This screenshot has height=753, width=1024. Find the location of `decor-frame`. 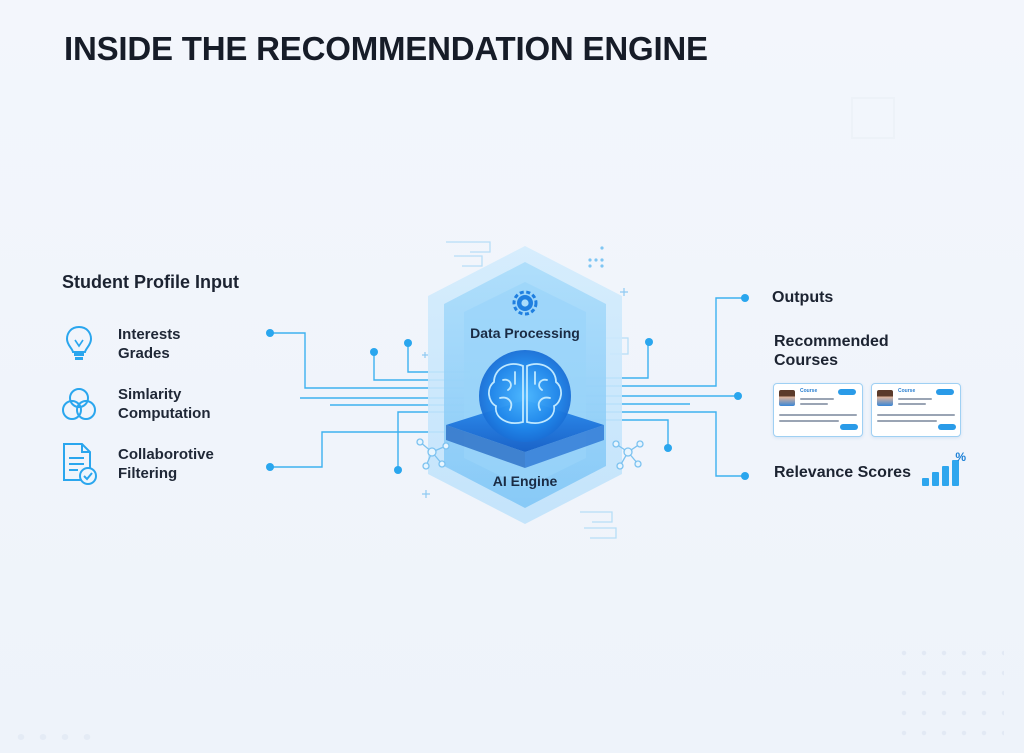

decor-frame is located at coordinates (873, 118).